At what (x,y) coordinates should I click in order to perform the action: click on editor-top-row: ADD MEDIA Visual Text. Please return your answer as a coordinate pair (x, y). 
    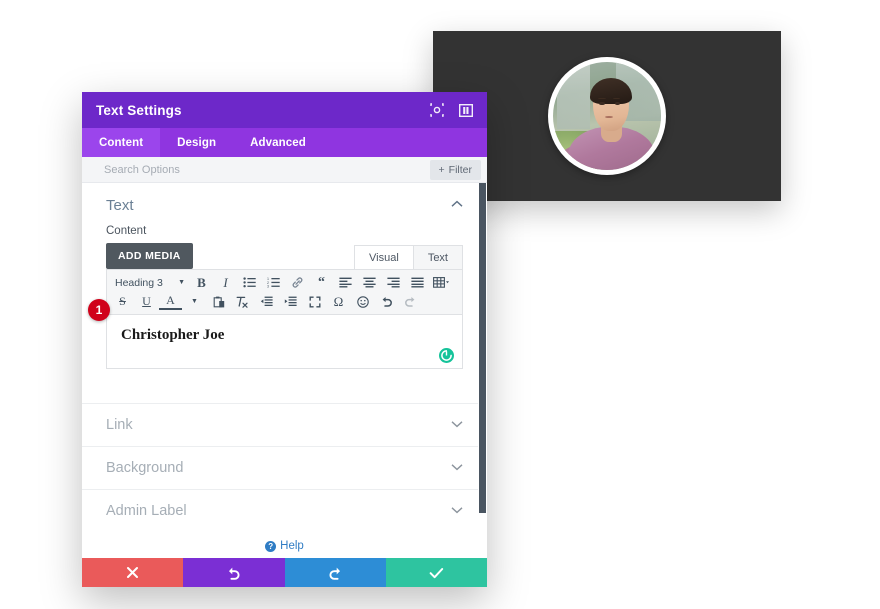
    Looking at the image, I should click on (284, 256).